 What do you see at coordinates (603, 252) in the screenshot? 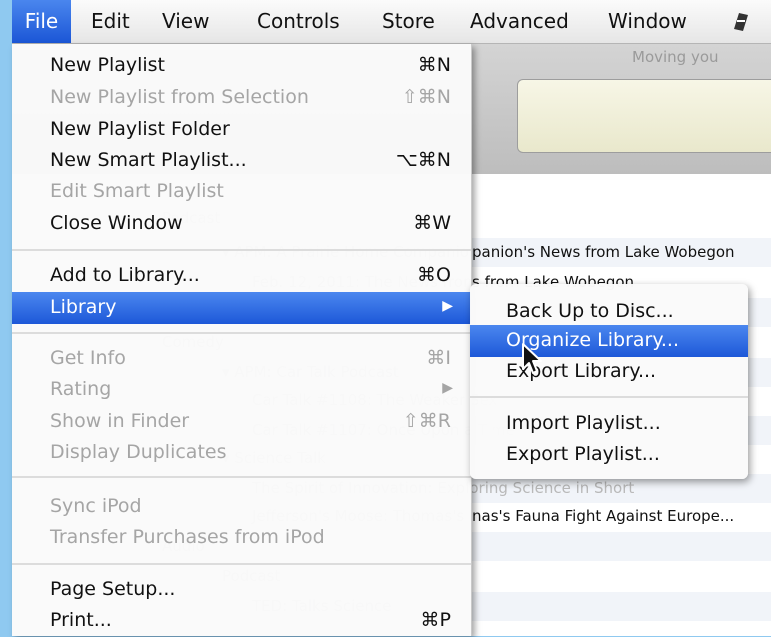
I see `track-row-visible-text: panion's News from Lake Wobegon` at bounding box center [603, 252].